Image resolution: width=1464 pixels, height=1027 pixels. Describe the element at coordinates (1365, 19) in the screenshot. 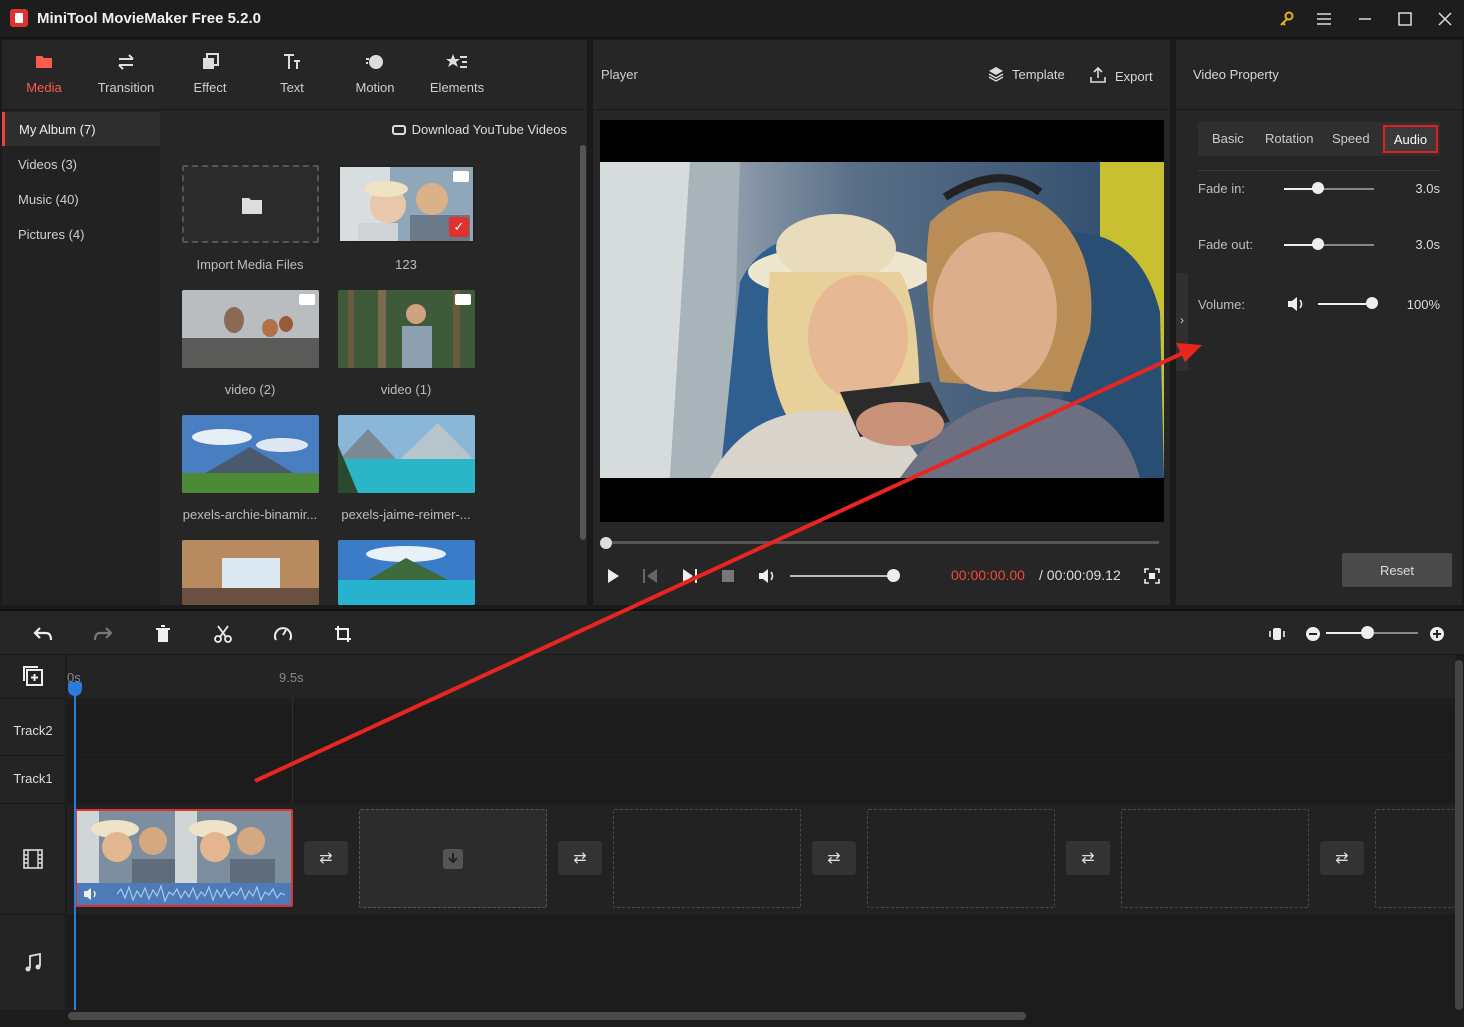

I see `minimize-icon` at that location.